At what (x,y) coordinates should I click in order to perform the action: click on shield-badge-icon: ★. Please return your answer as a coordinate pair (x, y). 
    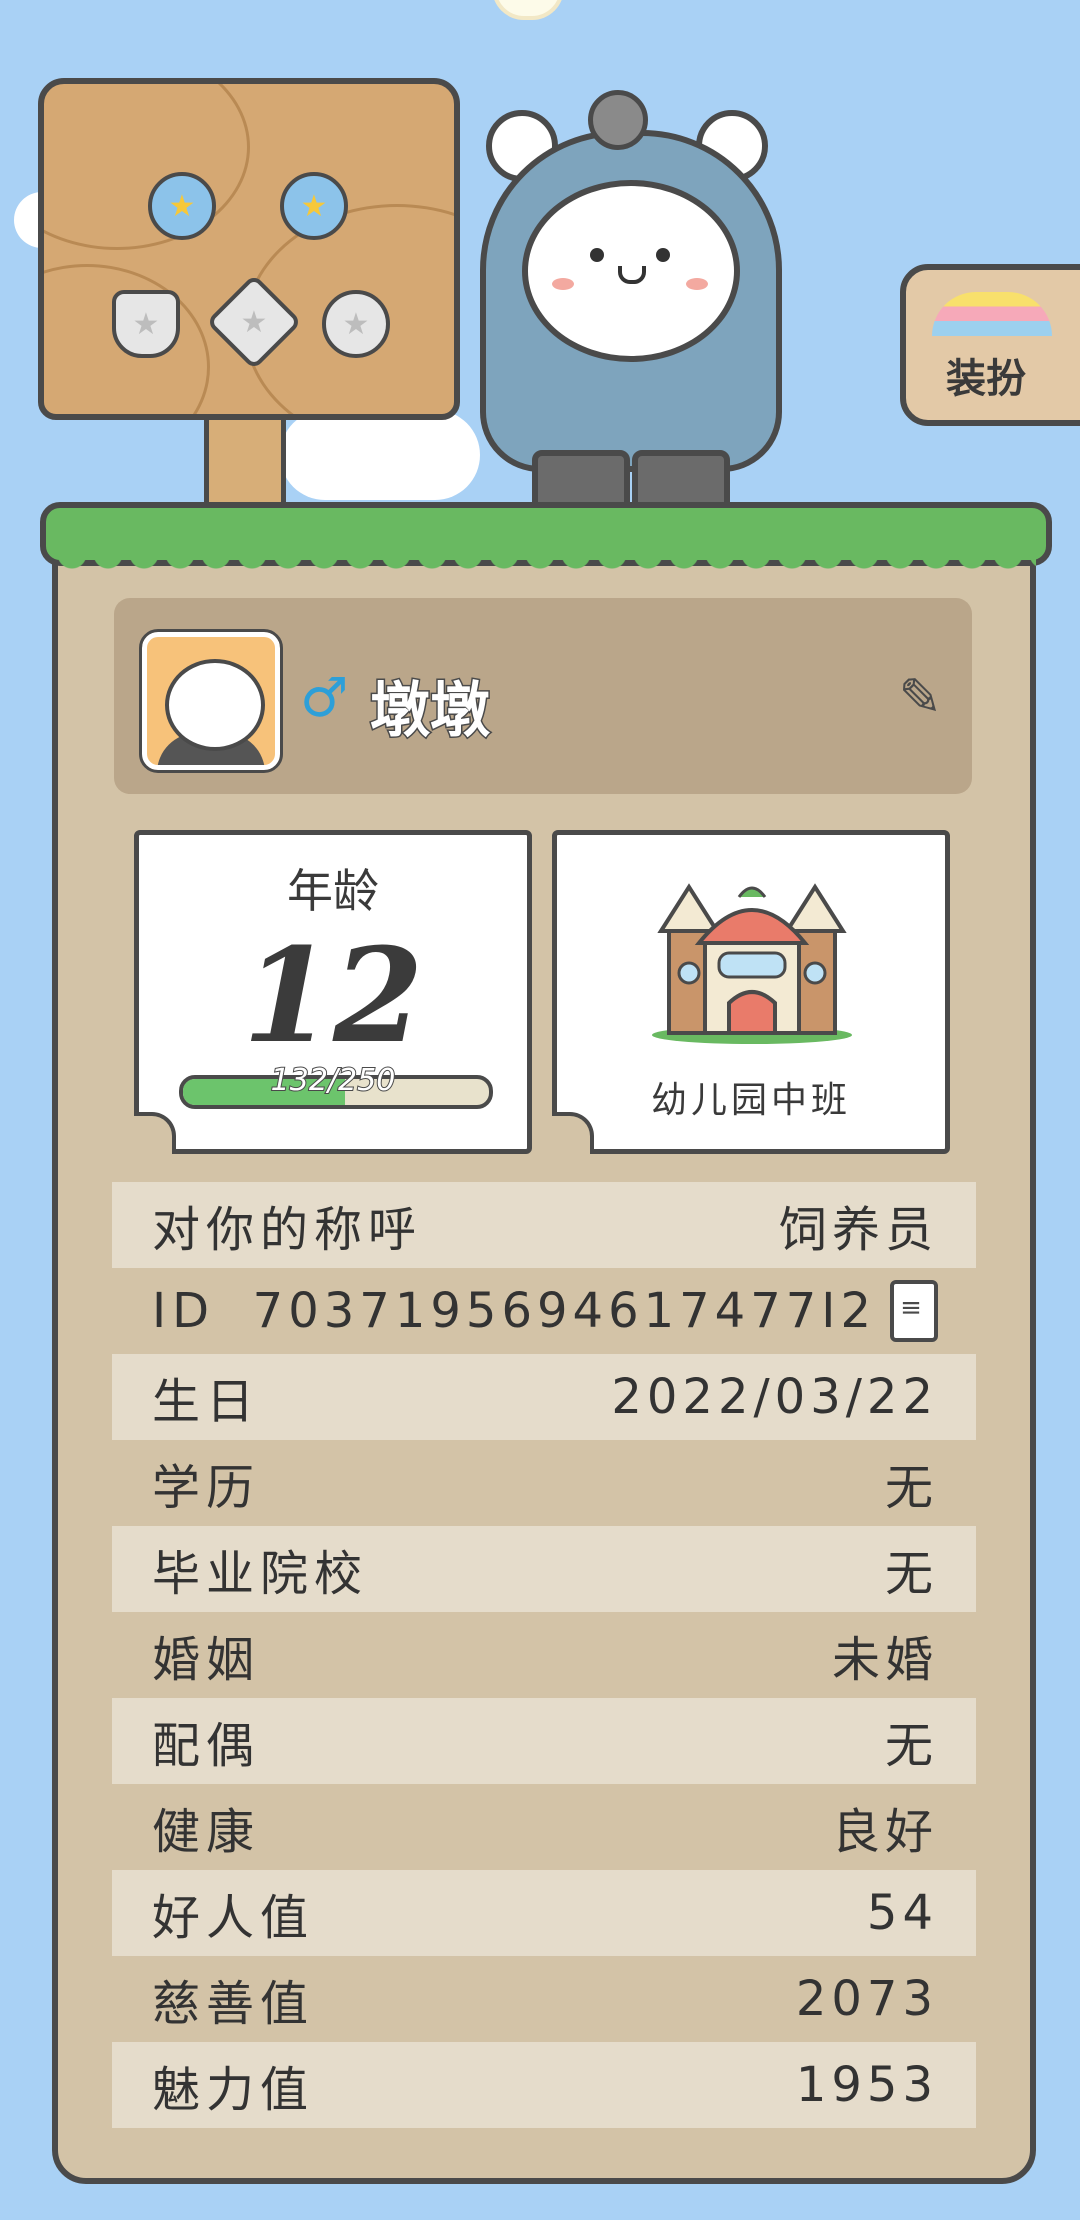
    Looking at the image, I should click on (146, 324).